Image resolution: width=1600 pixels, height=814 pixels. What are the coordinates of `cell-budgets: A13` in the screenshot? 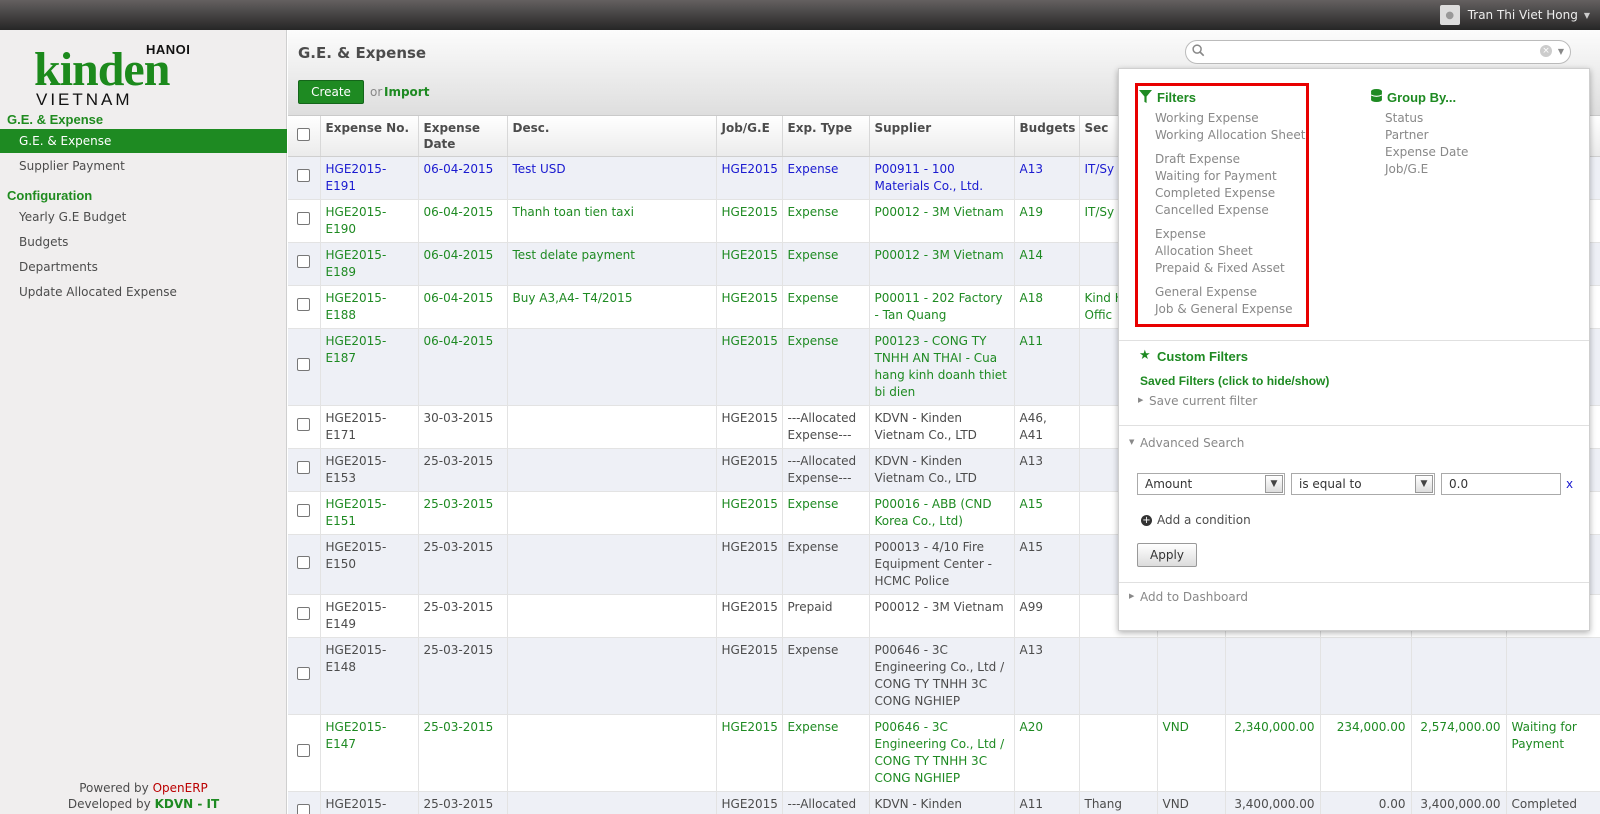 It's located at (1047, 178).